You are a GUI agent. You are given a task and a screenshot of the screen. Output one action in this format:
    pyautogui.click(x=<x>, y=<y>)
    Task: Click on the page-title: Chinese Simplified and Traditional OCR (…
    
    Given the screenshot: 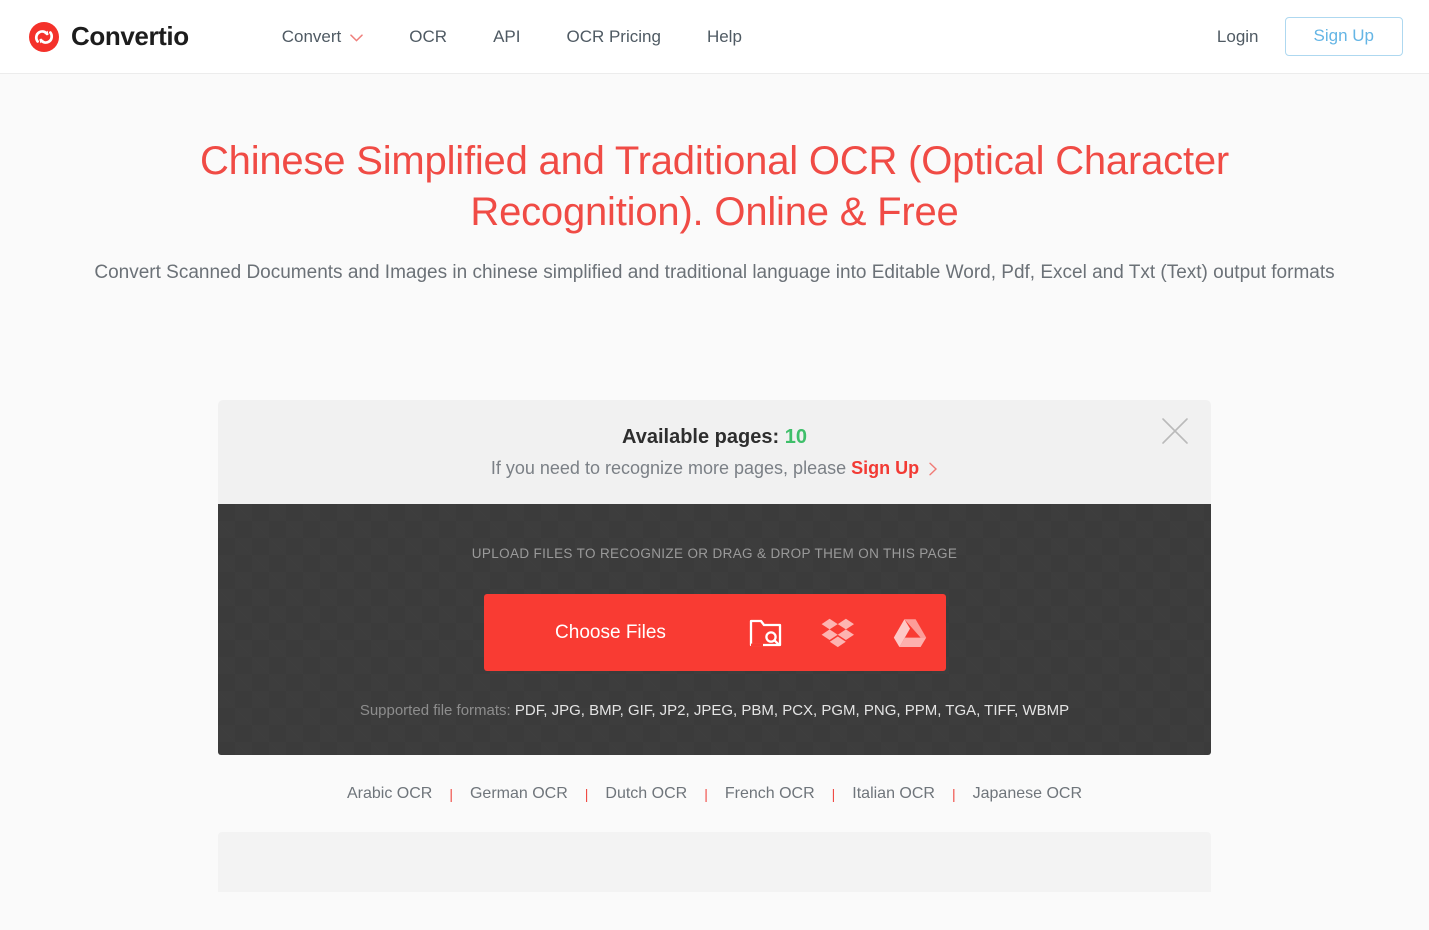 What is the action you would take?
    pyautogui.click(x=715, y=187)
    